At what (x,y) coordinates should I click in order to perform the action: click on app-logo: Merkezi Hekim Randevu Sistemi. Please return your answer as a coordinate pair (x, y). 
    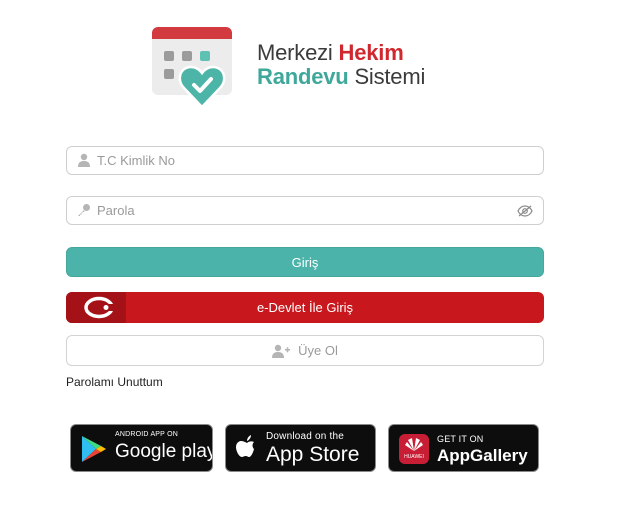
    Looking at the image, I should click on (310, 67).